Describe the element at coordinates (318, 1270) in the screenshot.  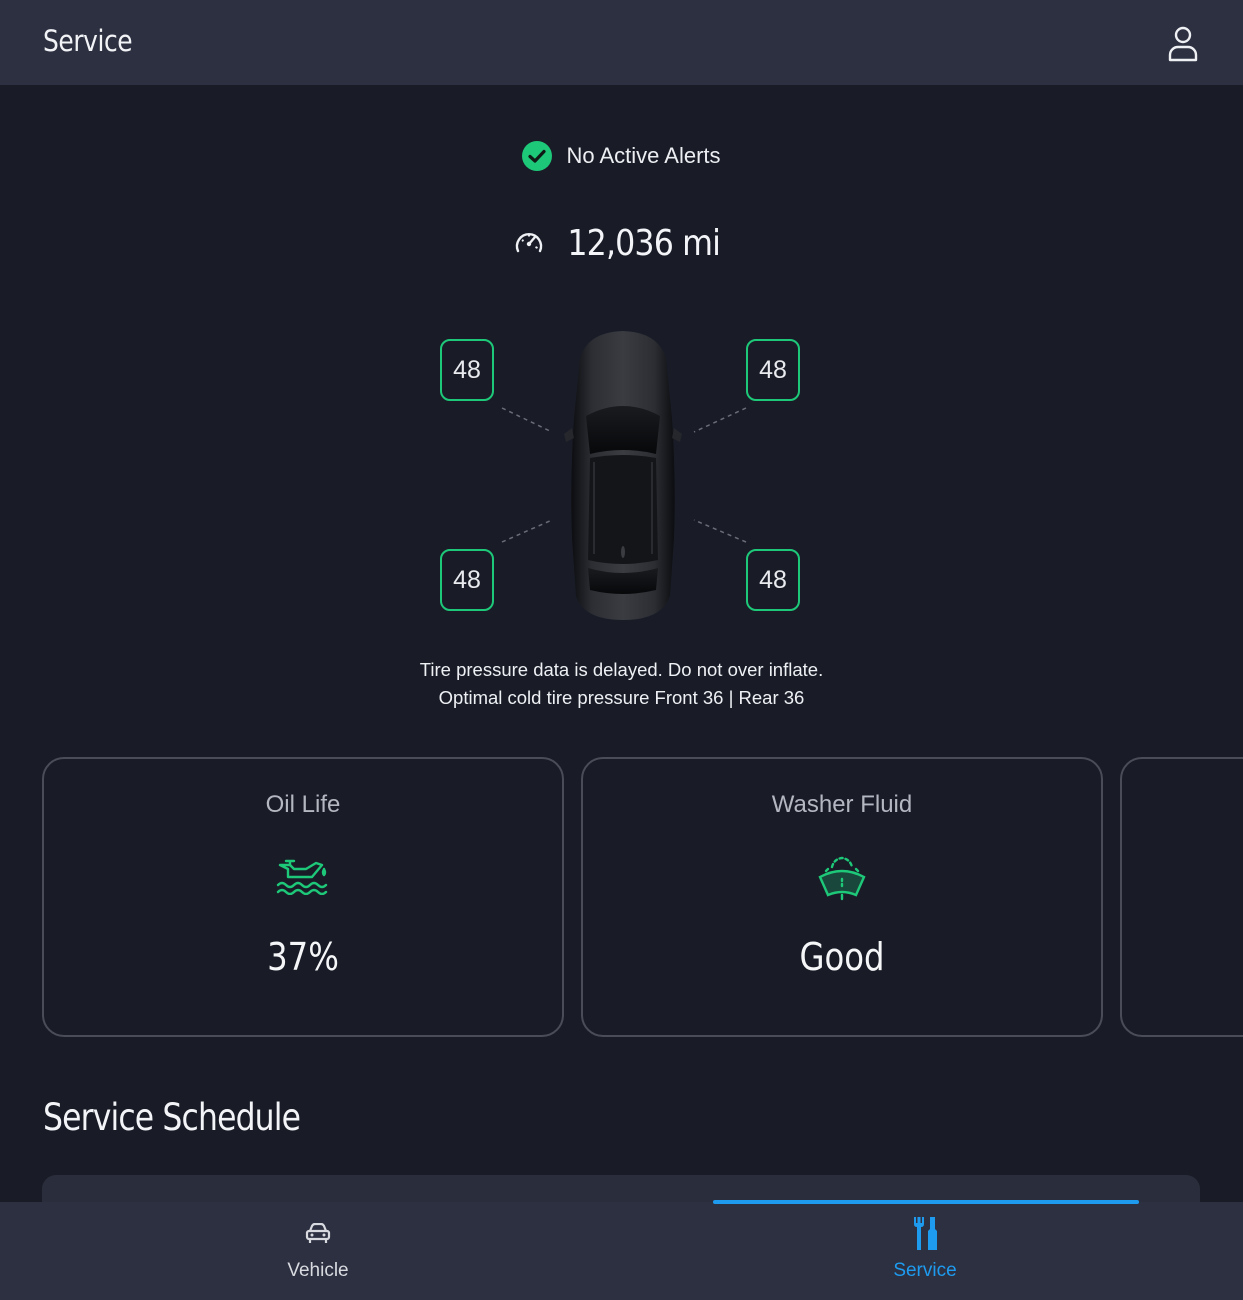
I see `nav-tab-vehicle-label: Vehicle` at that location.